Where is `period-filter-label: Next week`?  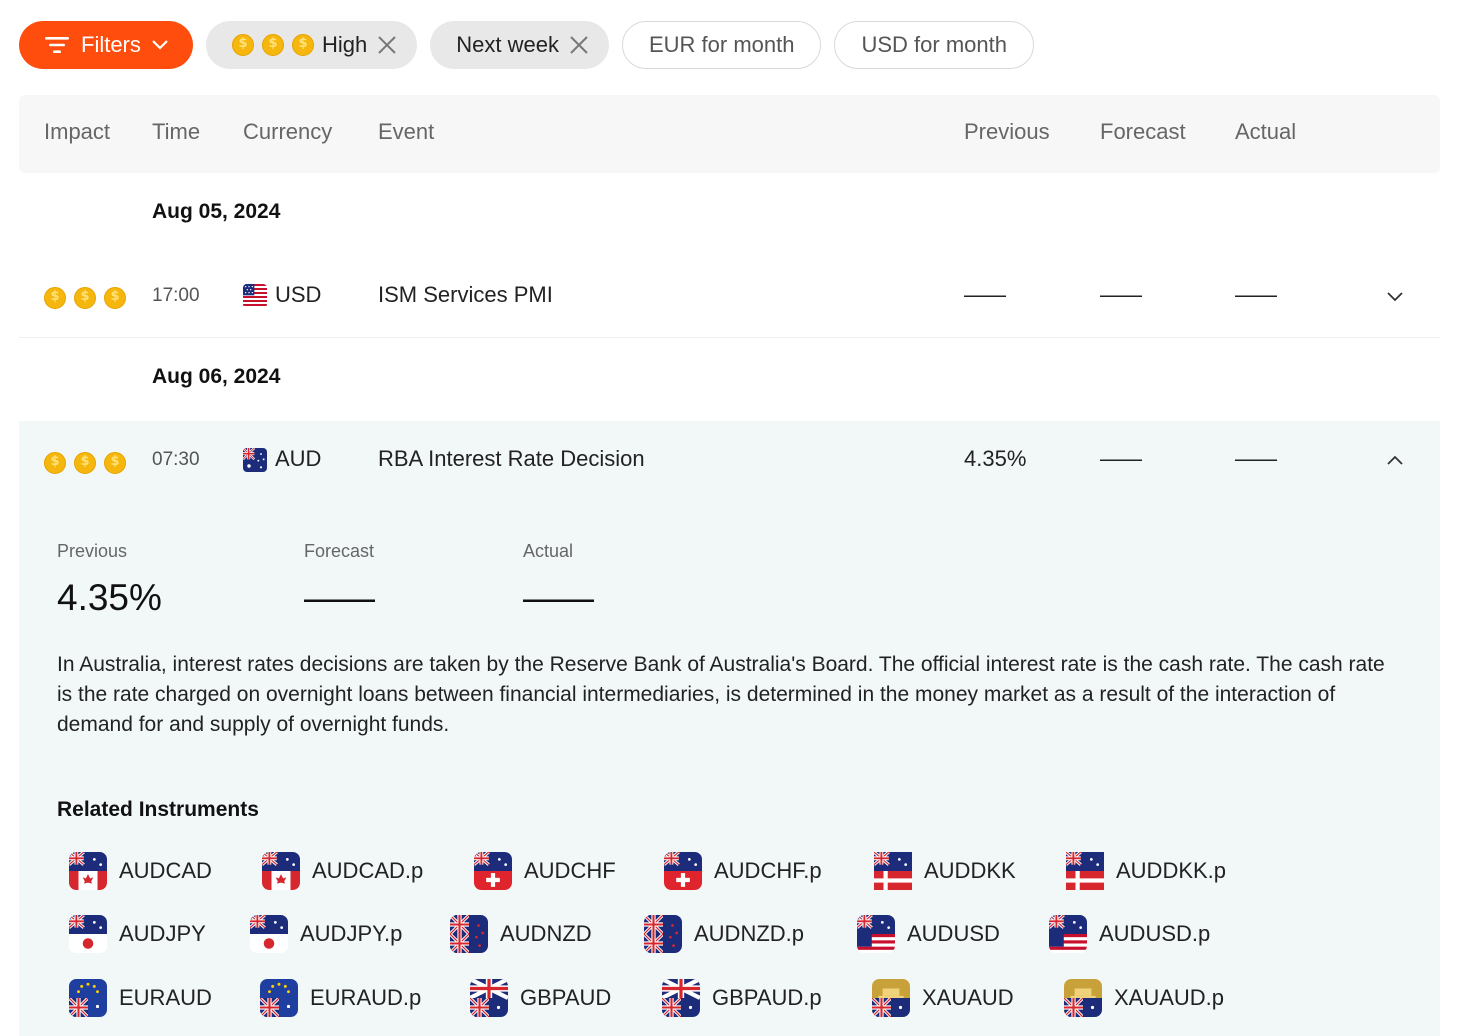 period-filter-label: Next week is located at coordinates (507, 44).